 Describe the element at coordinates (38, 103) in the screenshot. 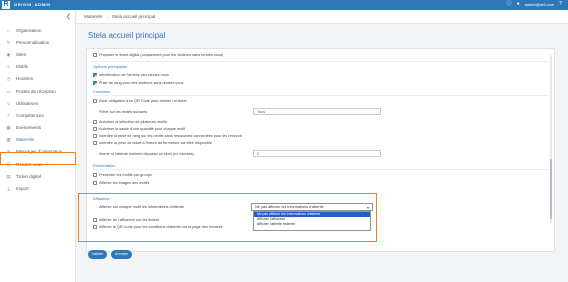

I see `sidebar-item-utilisateurs: ☺ Utilisateurs` at that location.